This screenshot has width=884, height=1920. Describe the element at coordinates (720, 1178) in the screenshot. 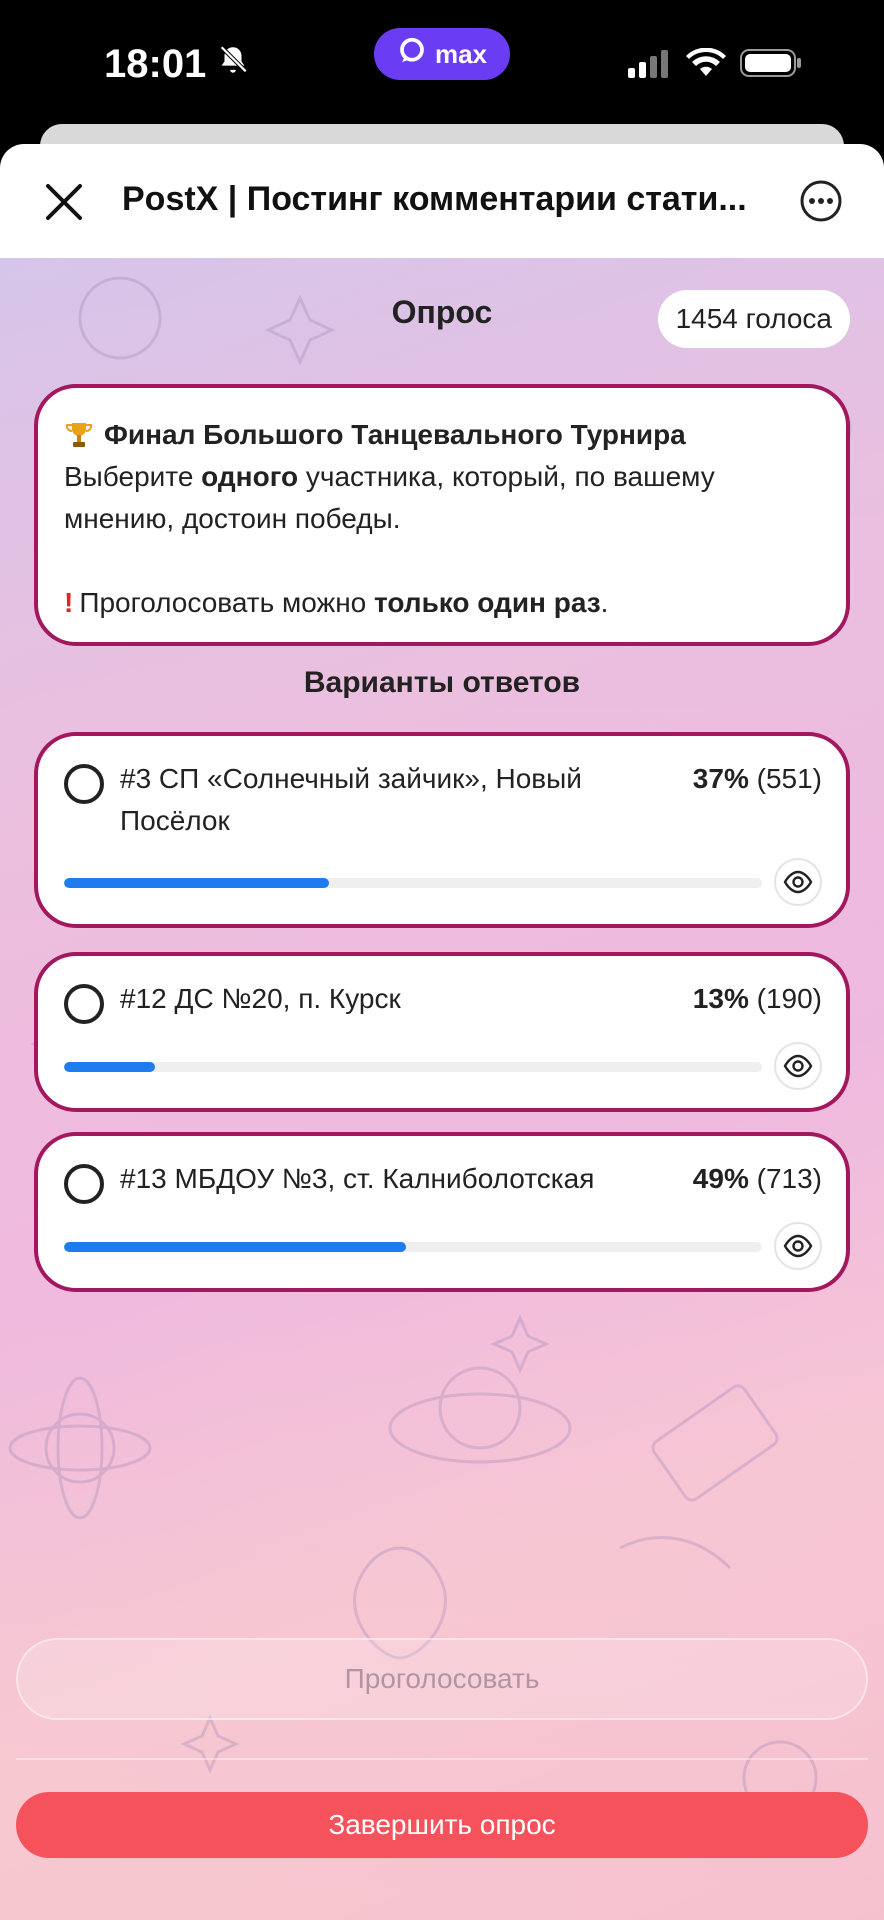

I see `option-percent: 49%` at that location.